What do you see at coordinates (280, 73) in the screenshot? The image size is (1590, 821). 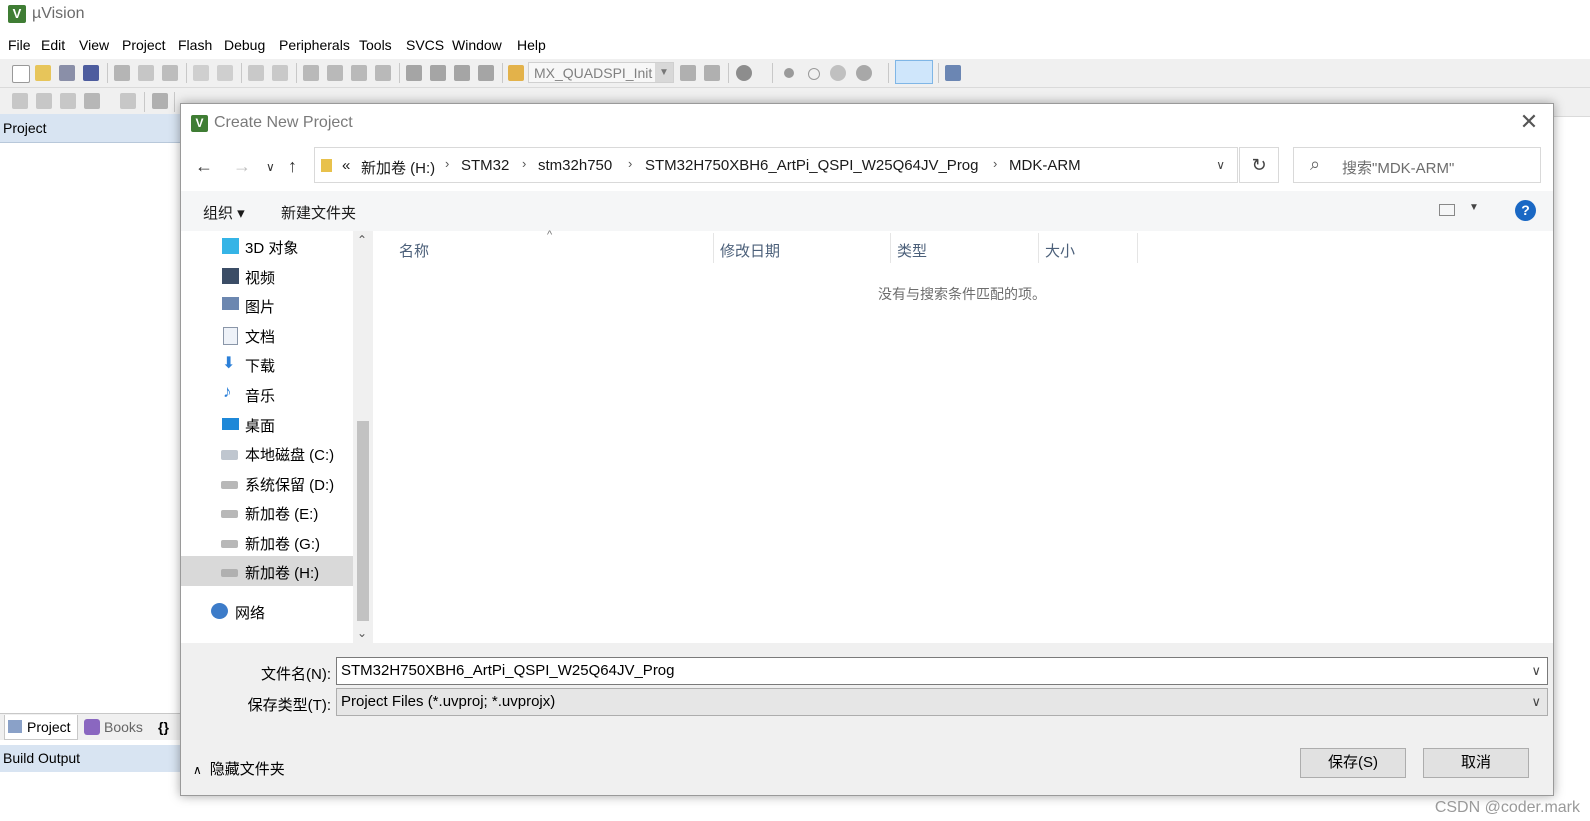 I see `nav-forward-icon` at bounding box center [280, 73].